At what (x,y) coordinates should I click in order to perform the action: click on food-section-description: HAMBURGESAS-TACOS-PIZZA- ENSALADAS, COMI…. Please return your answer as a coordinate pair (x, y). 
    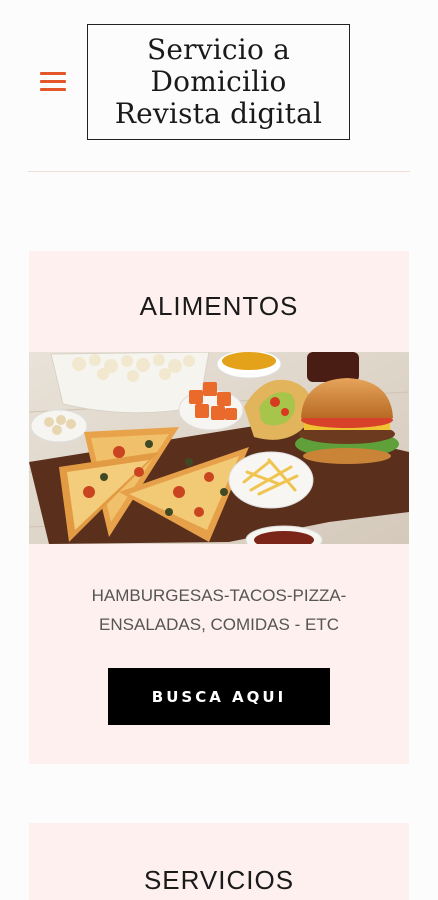
    Looking at the image, I should click on (219, 610).